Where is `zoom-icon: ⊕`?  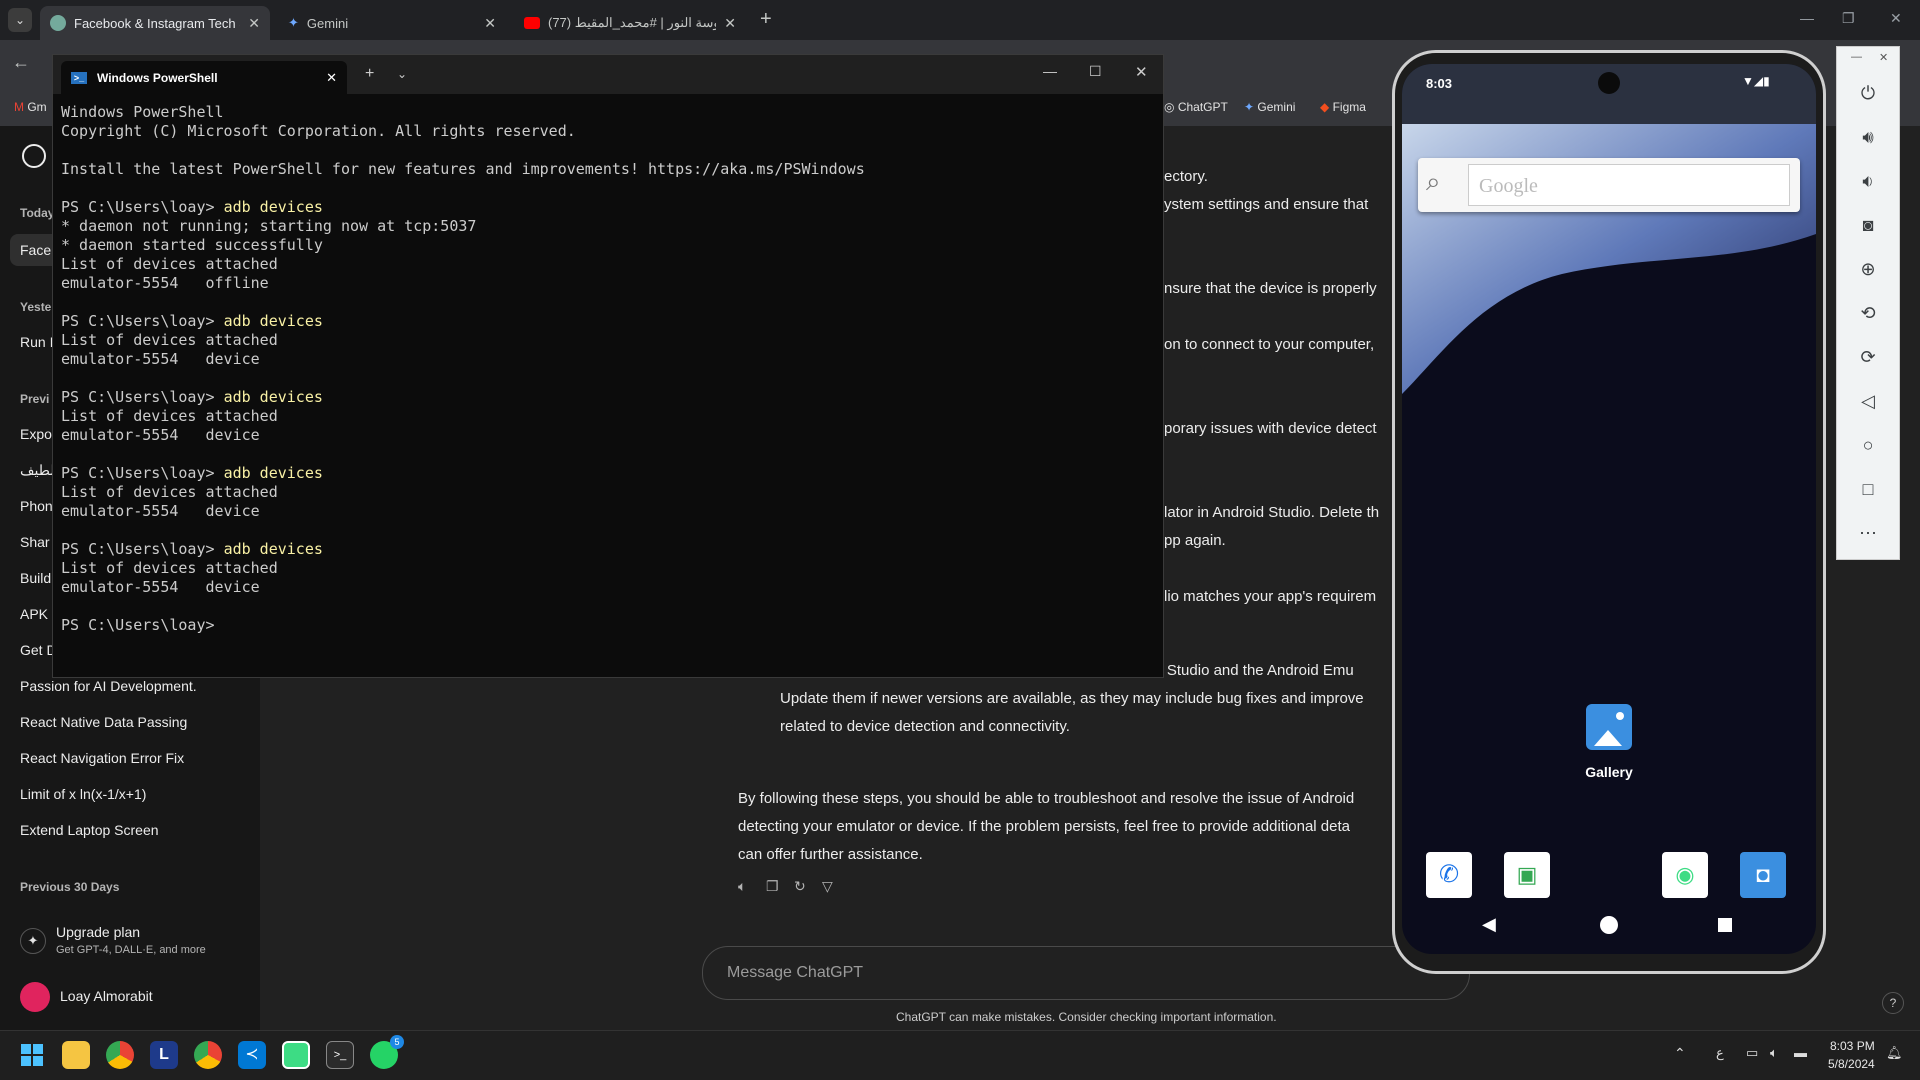
zoom-icon: ⊕ is located at coordinates (1868, 269).